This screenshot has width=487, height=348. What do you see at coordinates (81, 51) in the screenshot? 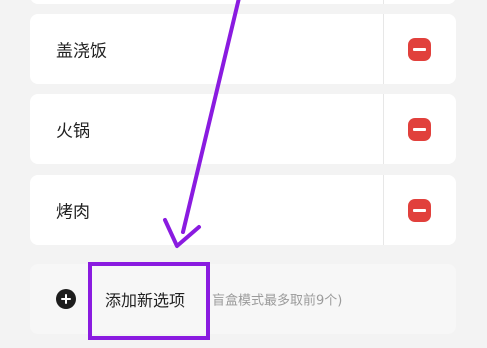
I see `option-label: 盖浇饭` at bounding box center [81, 51].